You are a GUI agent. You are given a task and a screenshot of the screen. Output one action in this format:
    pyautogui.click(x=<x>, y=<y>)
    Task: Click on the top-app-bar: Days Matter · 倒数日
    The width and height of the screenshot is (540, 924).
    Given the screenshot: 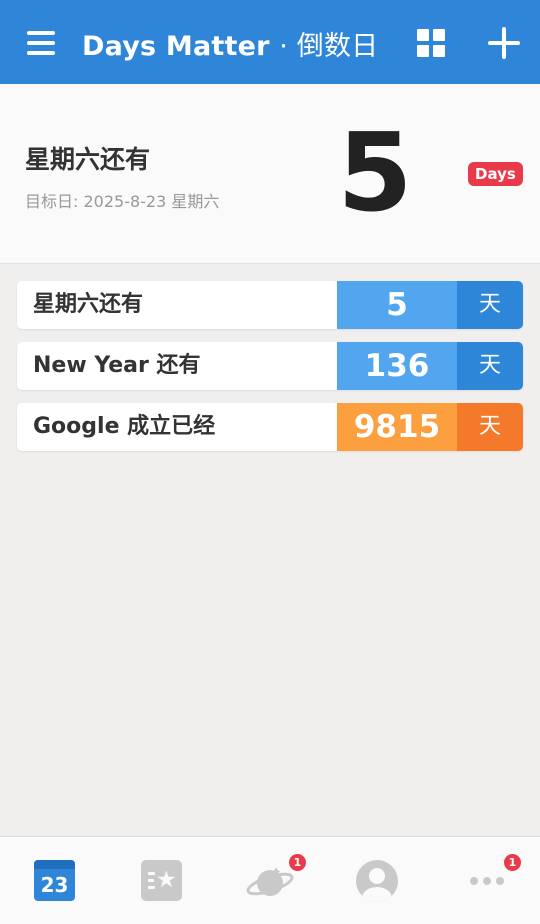 What is the action you would take?
    pyautogui.click(x=270, y=42)
    